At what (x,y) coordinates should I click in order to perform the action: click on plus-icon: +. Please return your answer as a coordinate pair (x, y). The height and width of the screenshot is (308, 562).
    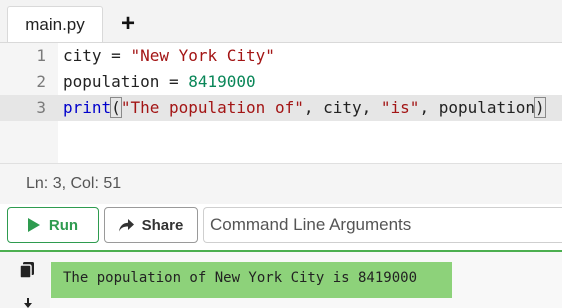
    Looking at the image, I should click on (127, 23).